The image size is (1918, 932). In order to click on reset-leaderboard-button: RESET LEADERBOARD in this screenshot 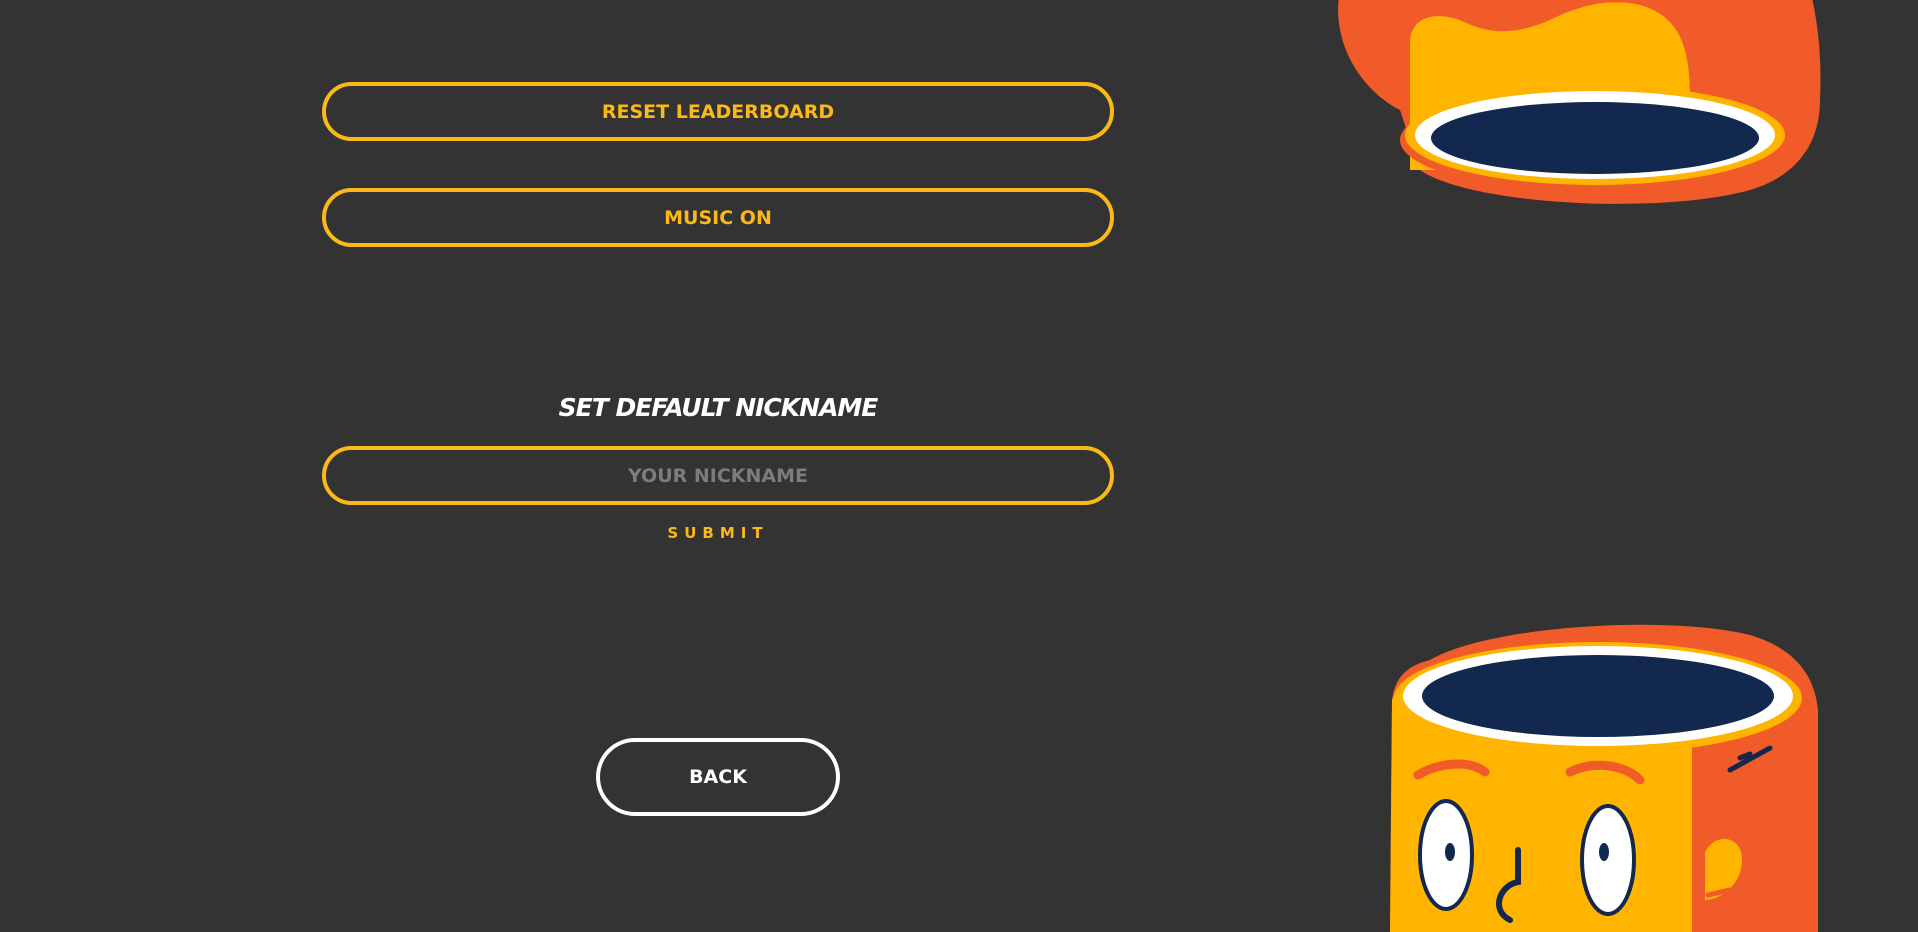, I will do `click(718, 111)`.